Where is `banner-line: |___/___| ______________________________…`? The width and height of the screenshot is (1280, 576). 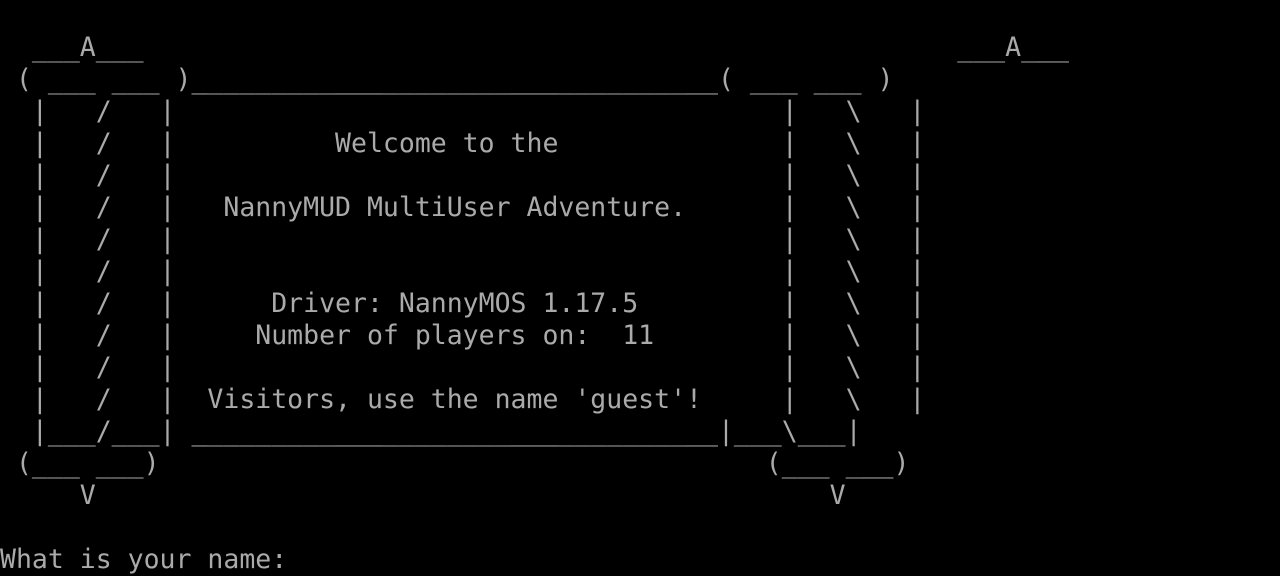
banner-line: |___/___| ______________________________… is located at coordinates (431, 431).